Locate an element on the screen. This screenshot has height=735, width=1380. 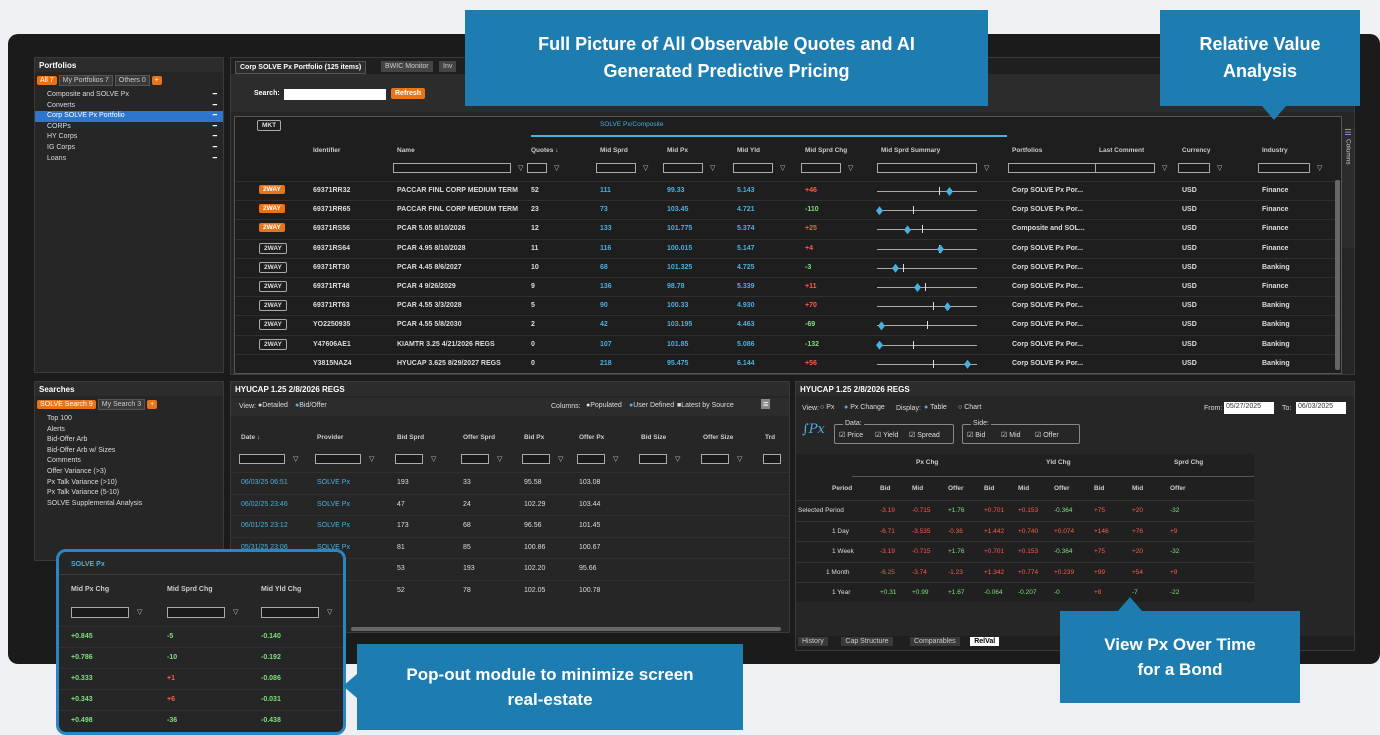
tab-corp-solve-px: Corp SOLVE Px Portfolio (125 items) is located at coordinates (301, 67).